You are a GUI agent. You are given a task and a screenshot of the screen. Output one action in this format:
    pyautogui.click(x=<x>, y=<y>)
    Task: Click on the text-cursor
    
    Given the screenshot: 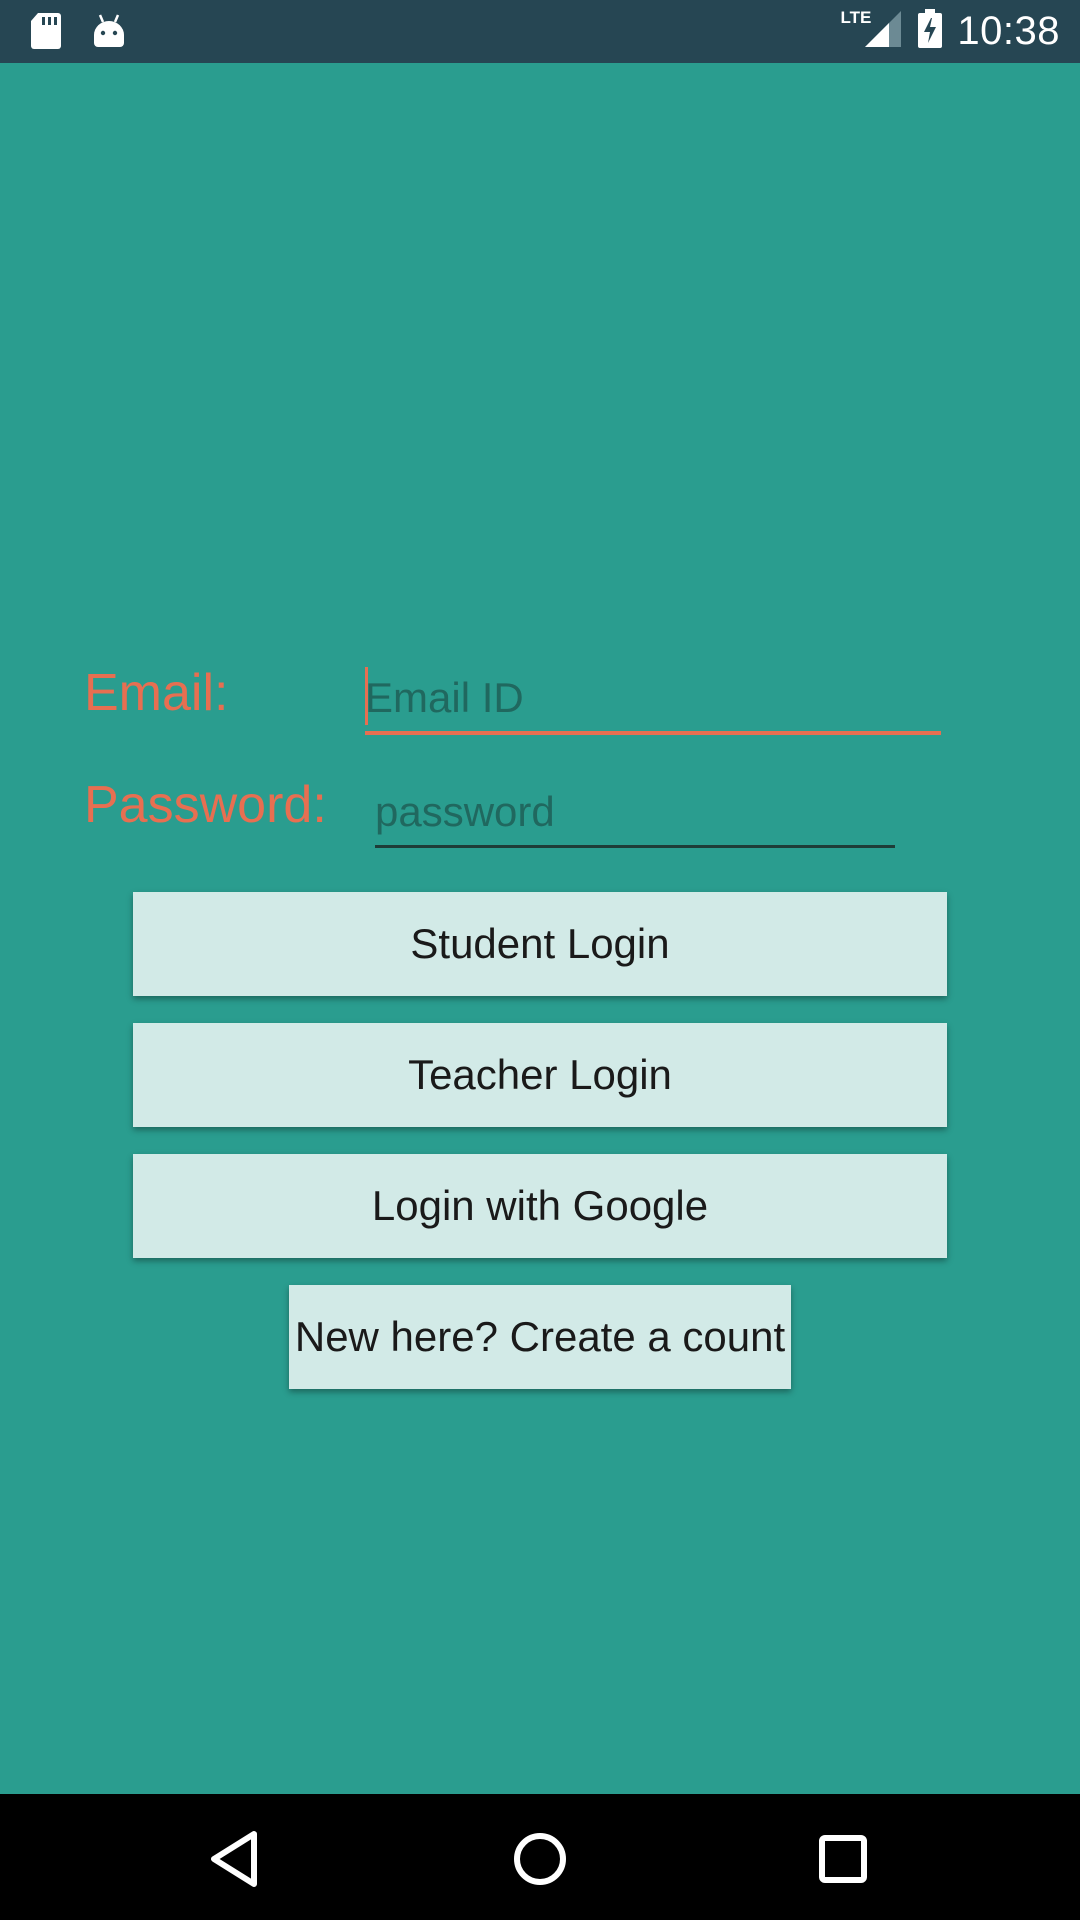 What is the action you would take?
    pyautogui.click(x=366, y=696)
    